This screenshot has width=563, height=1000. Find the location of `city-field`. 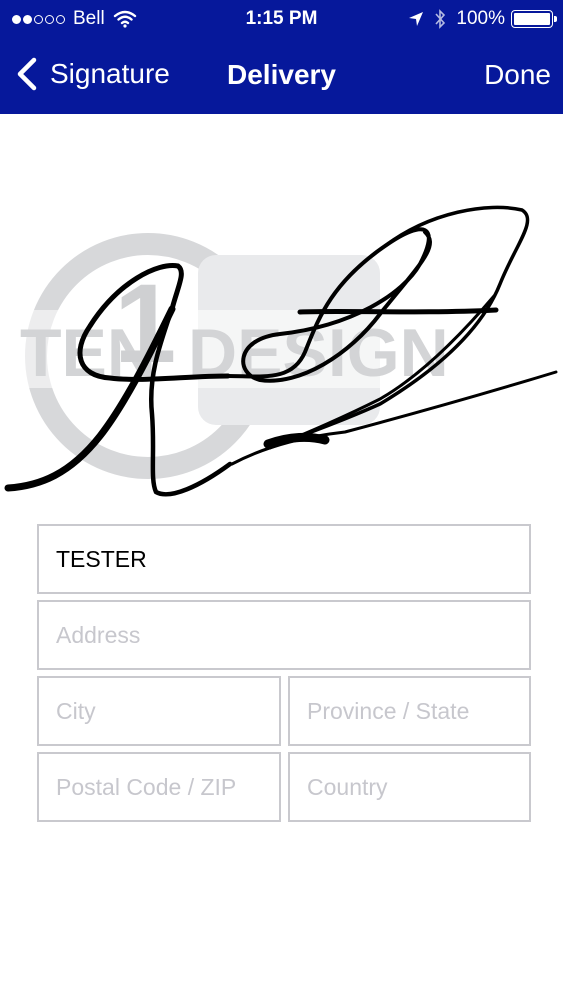

city-field is located at coordinates (159, 711).